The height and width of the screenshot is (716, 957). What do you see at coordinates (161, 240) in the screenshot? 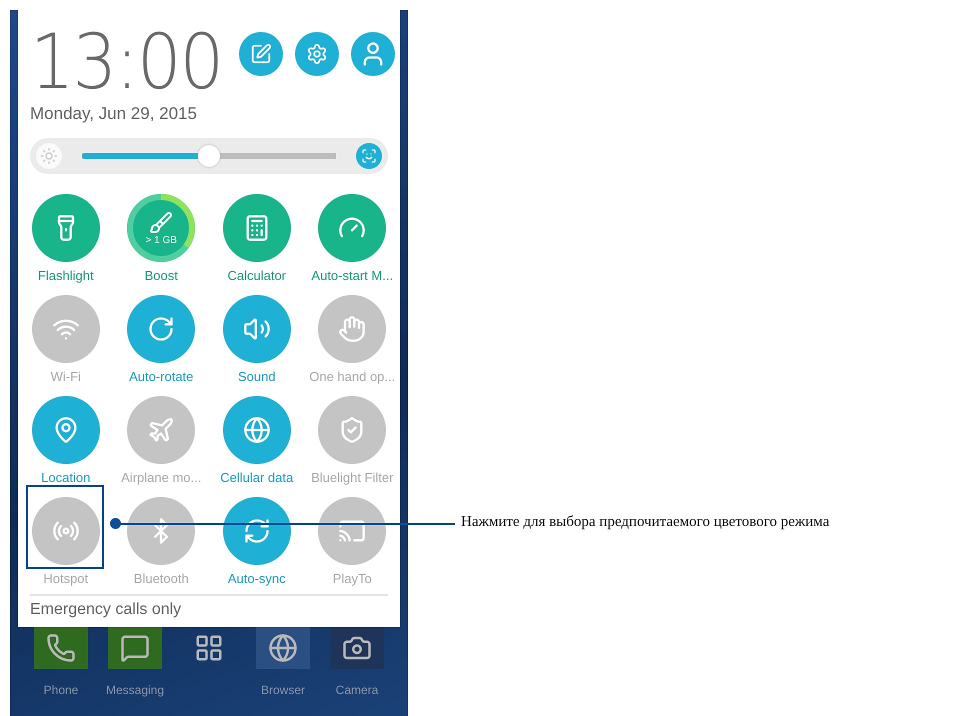
I see `memory-text: > 1 GB` at bounding box center [161, 240].